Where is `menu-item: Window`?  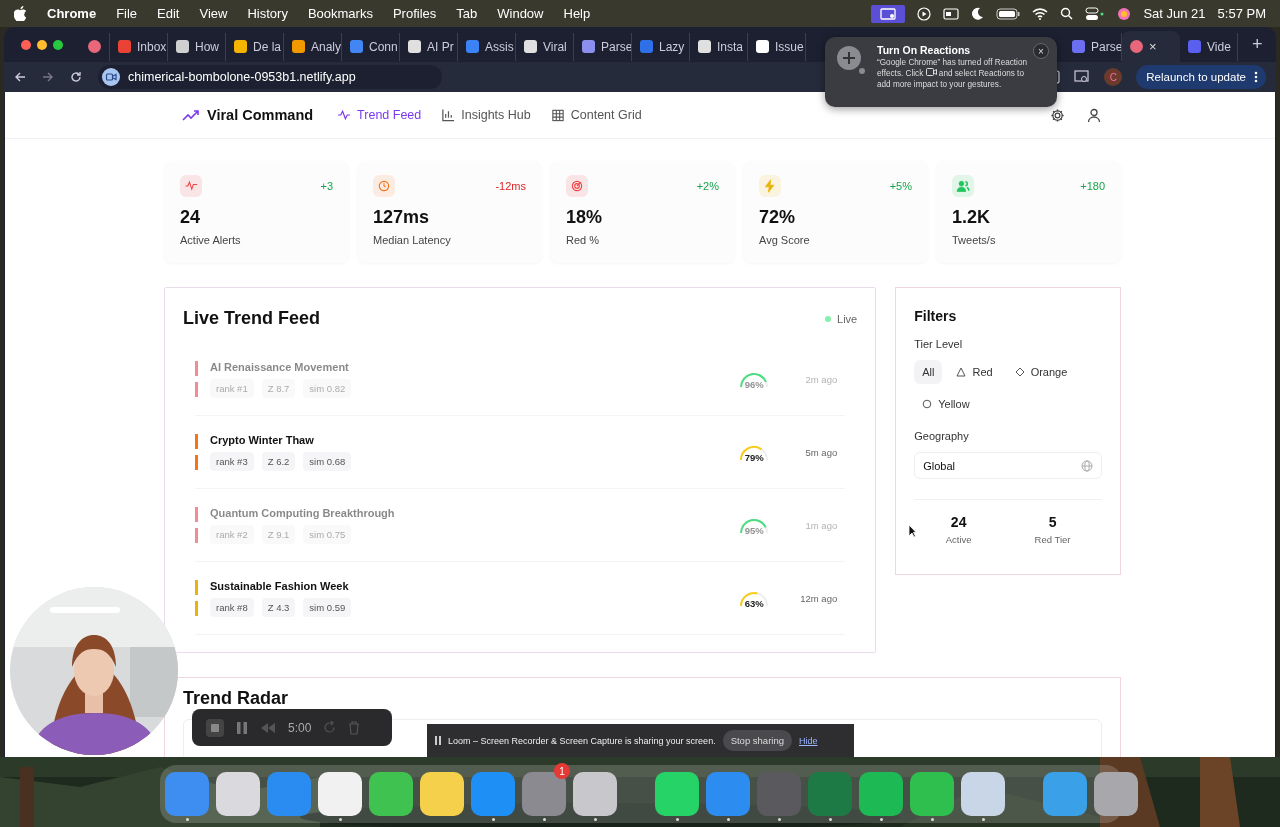 menu-item: Window is located at coordinates (520, 13).